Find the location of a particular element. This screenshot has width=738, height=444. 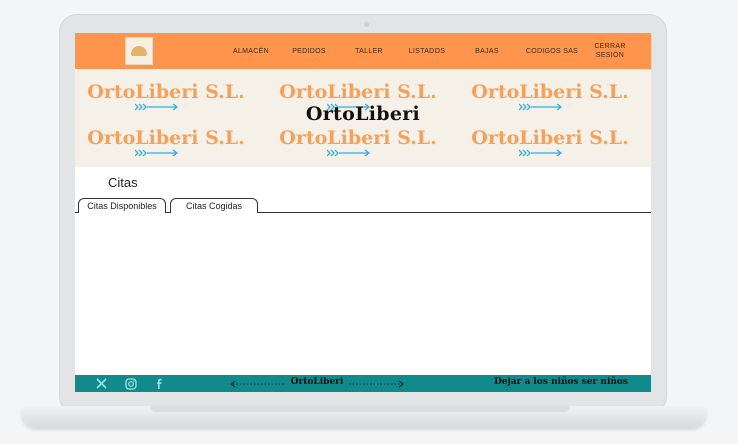

footer-brand: OrtoLiberi is located at coordinates (317, 382).